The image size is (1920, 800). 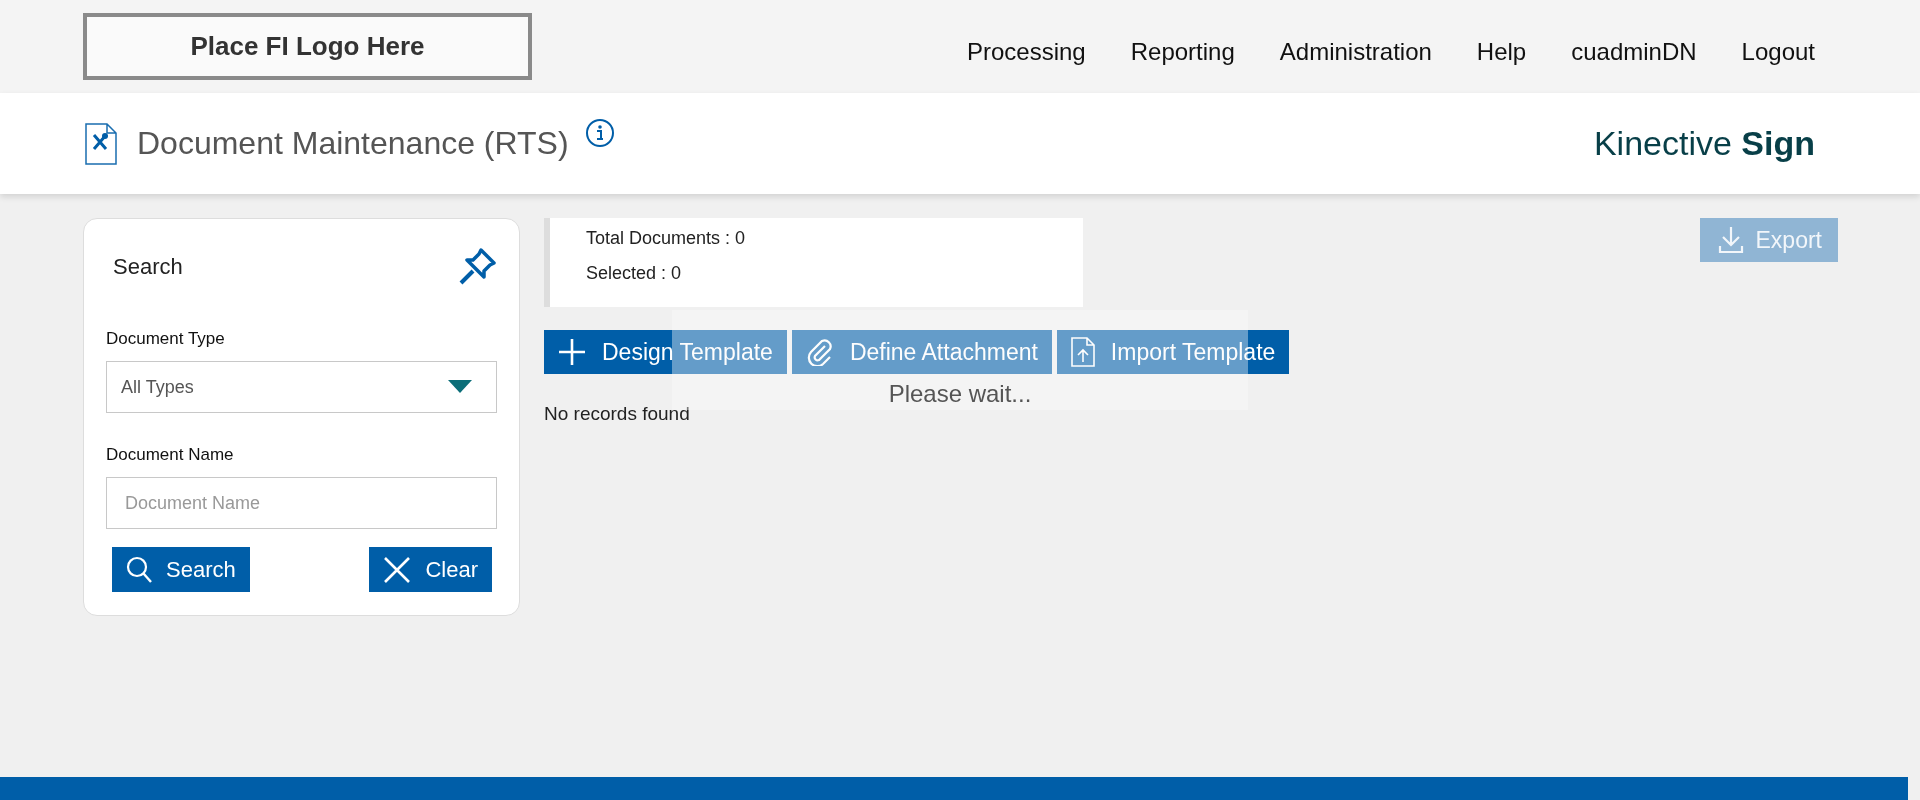 What do you see at coordinates (430, 569) in the screenshot?
I see `clear-button: Clear` at bounding box center [430, 569].